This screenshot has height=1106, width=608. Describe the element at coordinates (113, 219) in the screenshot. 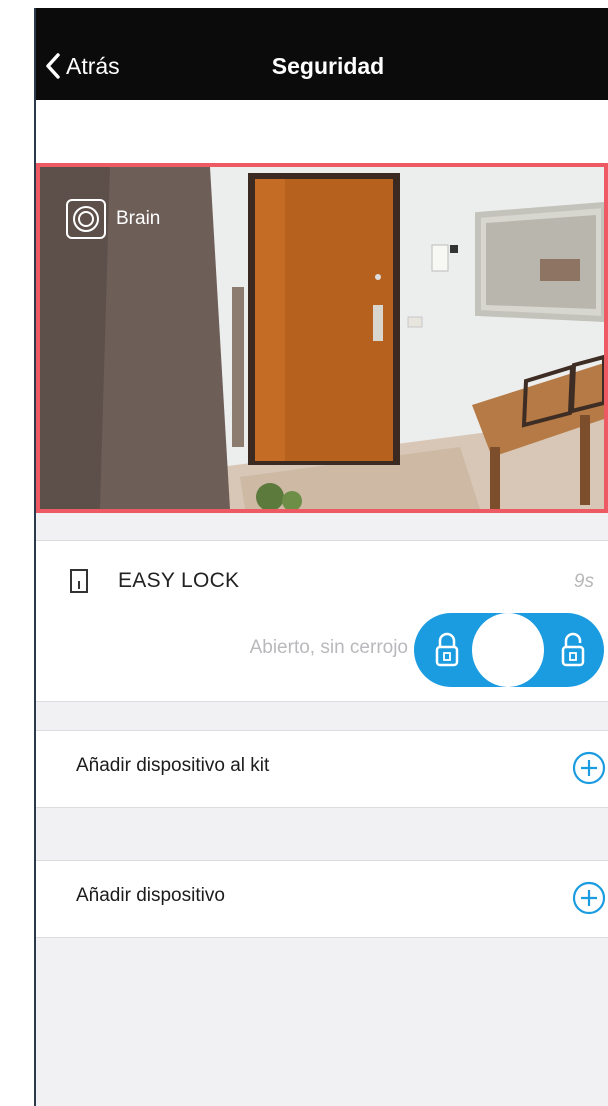

I see `camera-label: Brain` at that location.